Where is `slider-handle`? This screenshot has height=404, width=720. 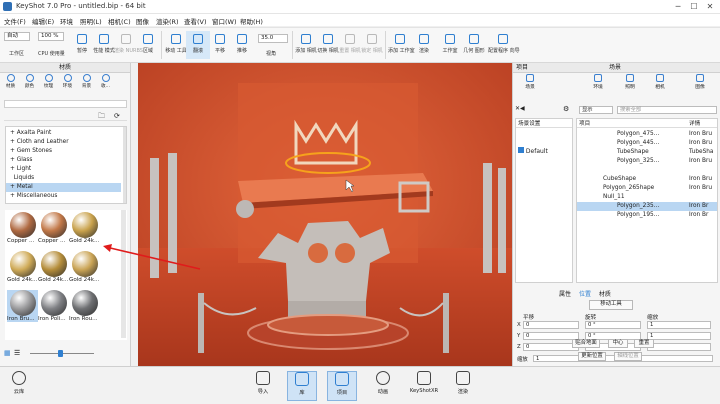 slider-handle is located at coordinates (60, 353).